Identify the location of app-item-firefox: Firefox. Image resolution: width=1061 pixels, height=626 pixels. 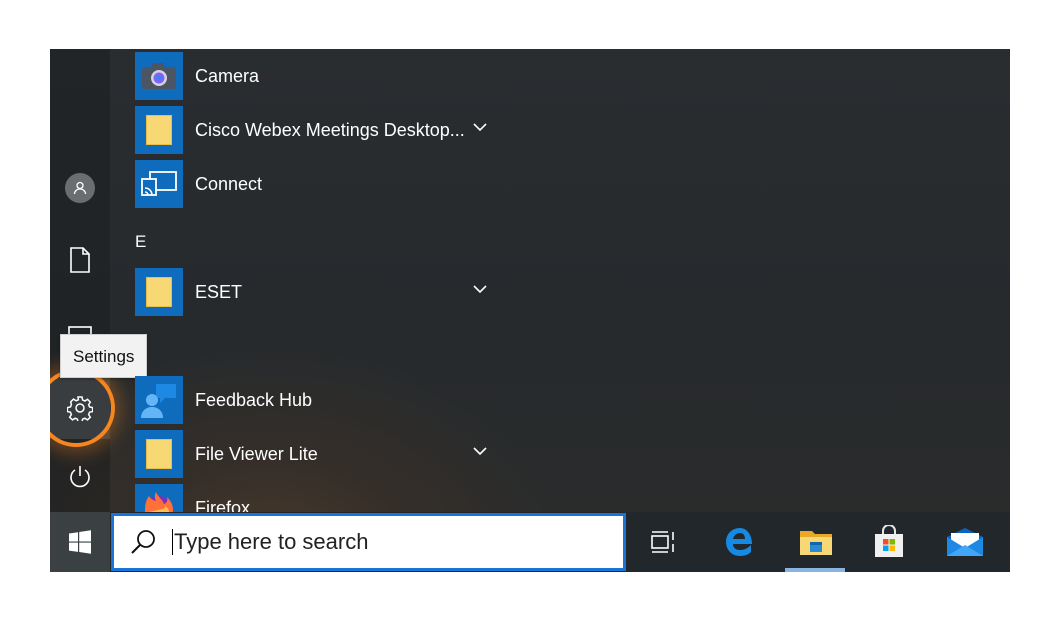
(320, 498).